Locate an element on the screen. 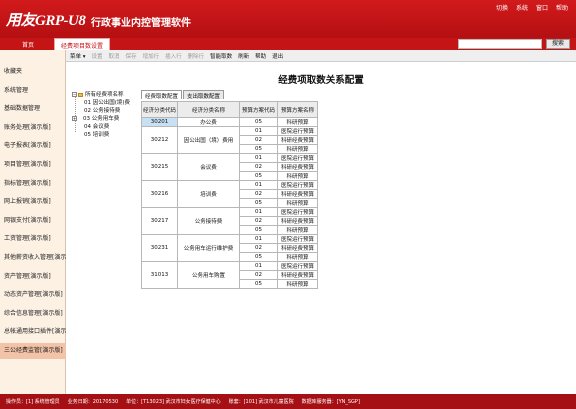  toolbar-button: 菜单 ▾ is located at coordinates (78, 56).